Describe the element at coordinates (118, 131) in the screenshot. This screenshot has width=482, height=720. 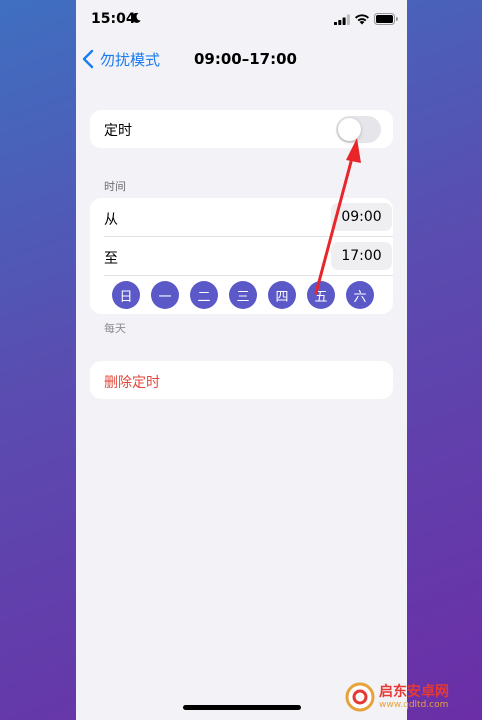
I see `schedule-label: 定时` at that location.